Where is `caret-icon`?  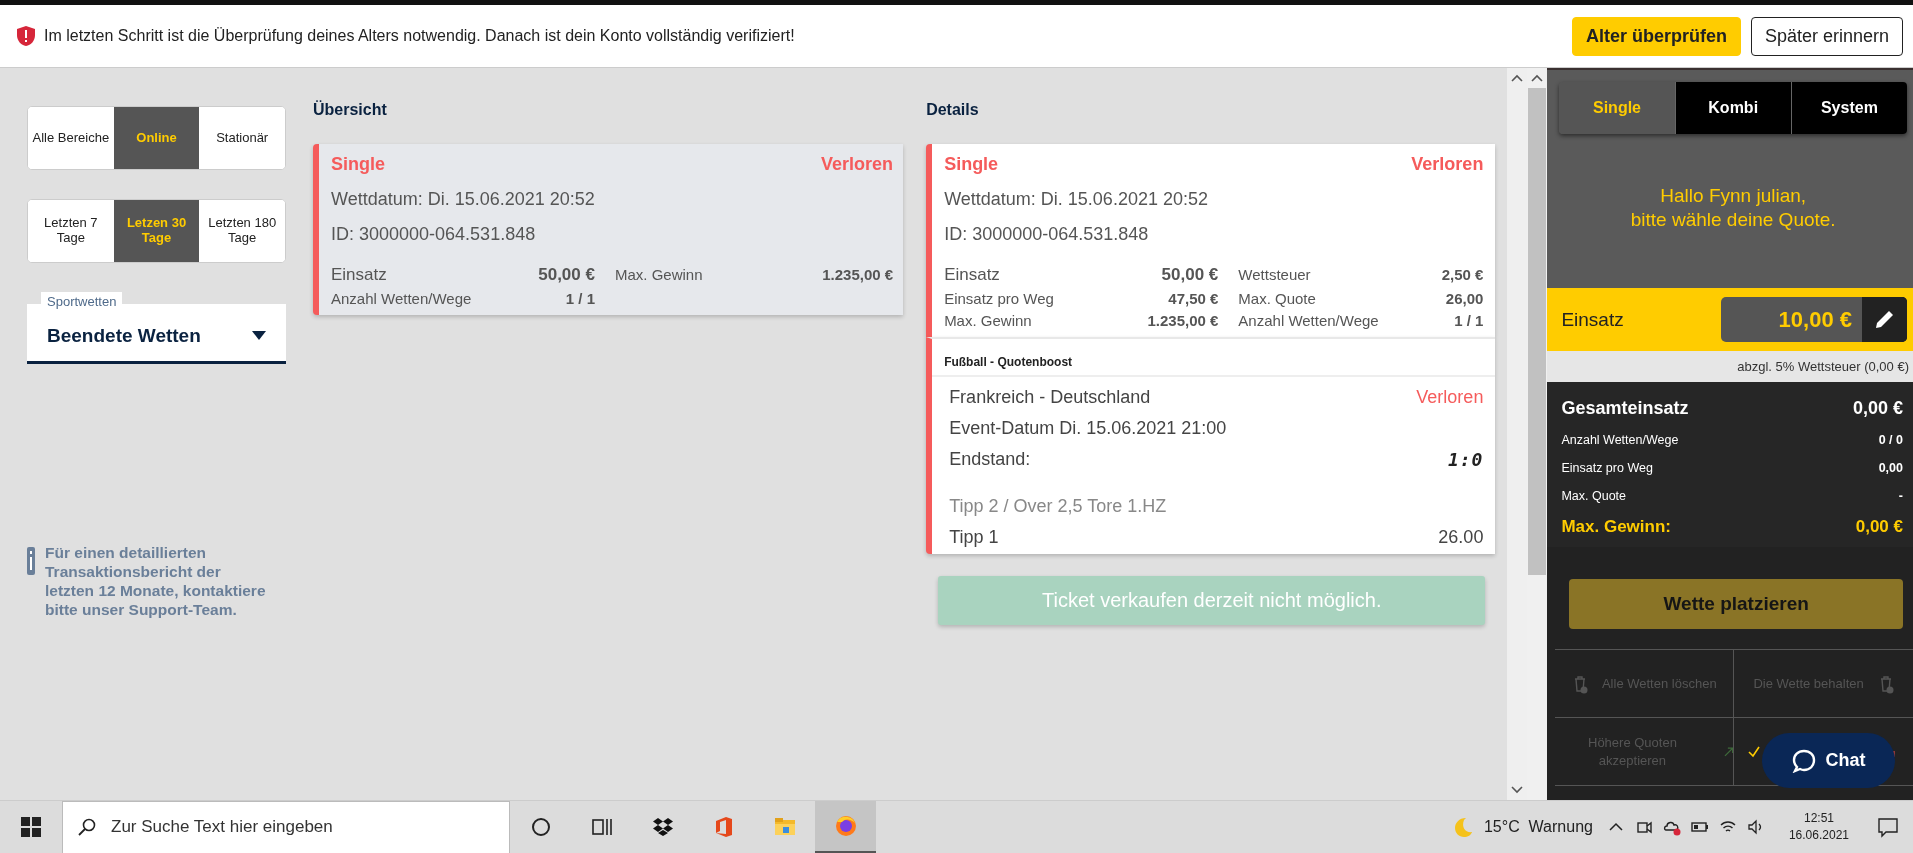
caret-icon is located at coordinates (259, 335).